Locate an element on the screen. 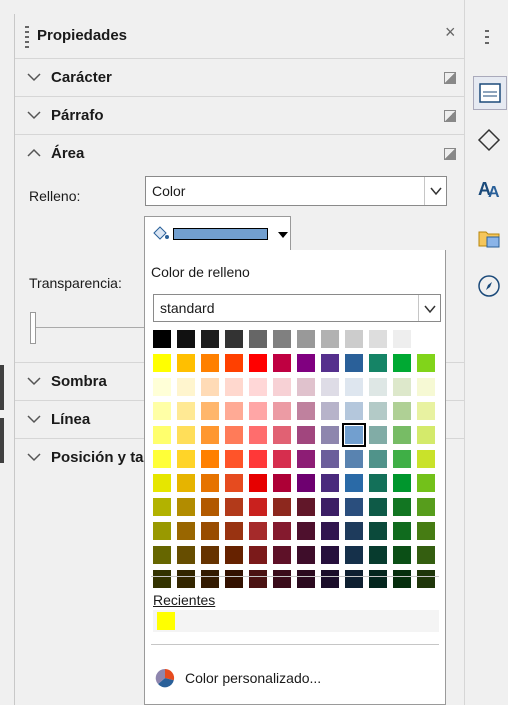 This screenshot has width=508, height=705. more-options-icon is located at coordinates (450, 116).